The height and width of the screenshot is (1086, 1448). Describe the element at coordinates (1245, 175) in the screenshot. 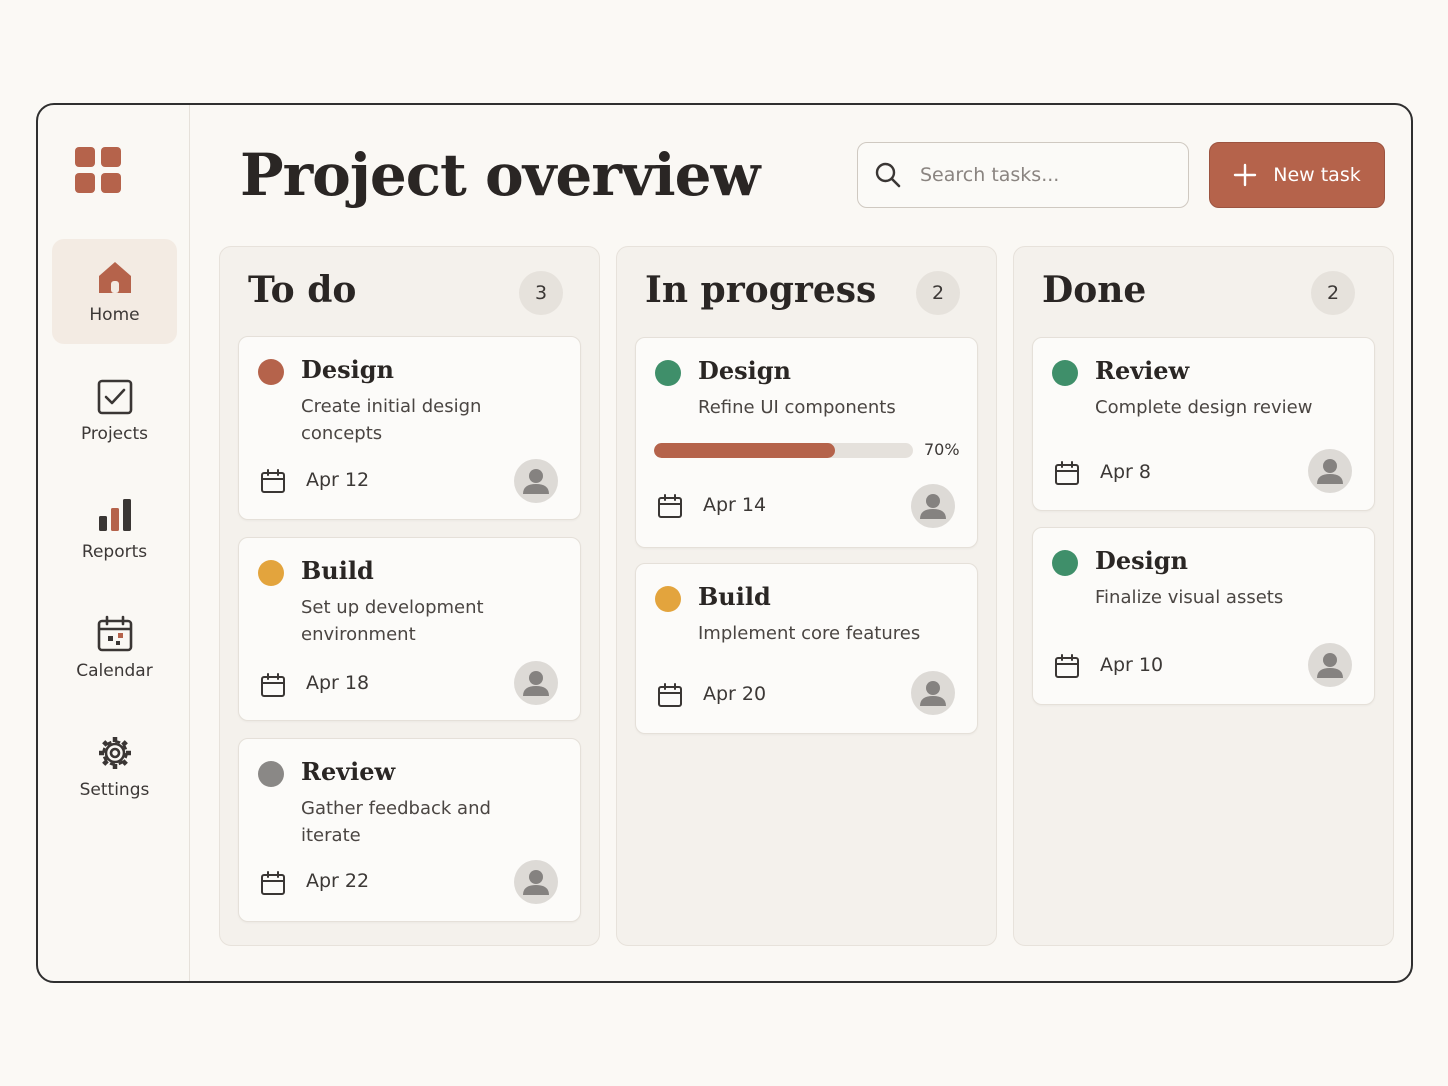

I see `plus-icon` at that location.